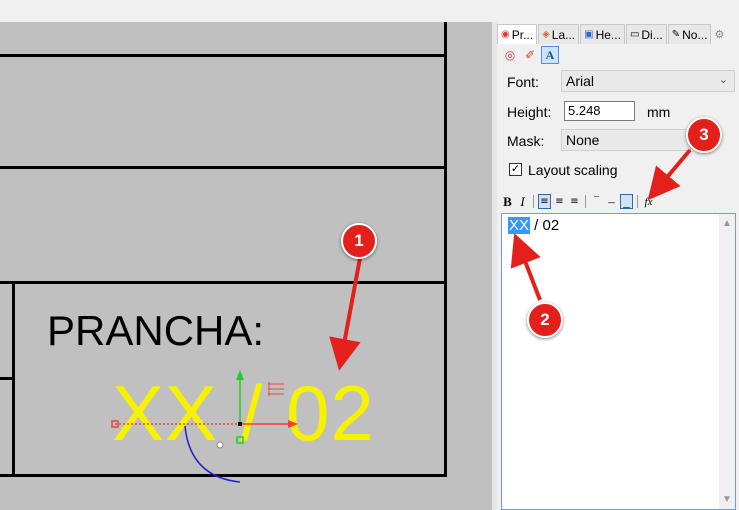 This screenshot has height=510, width=739. I want to click on material-icon: ✐, so click(530, 55).